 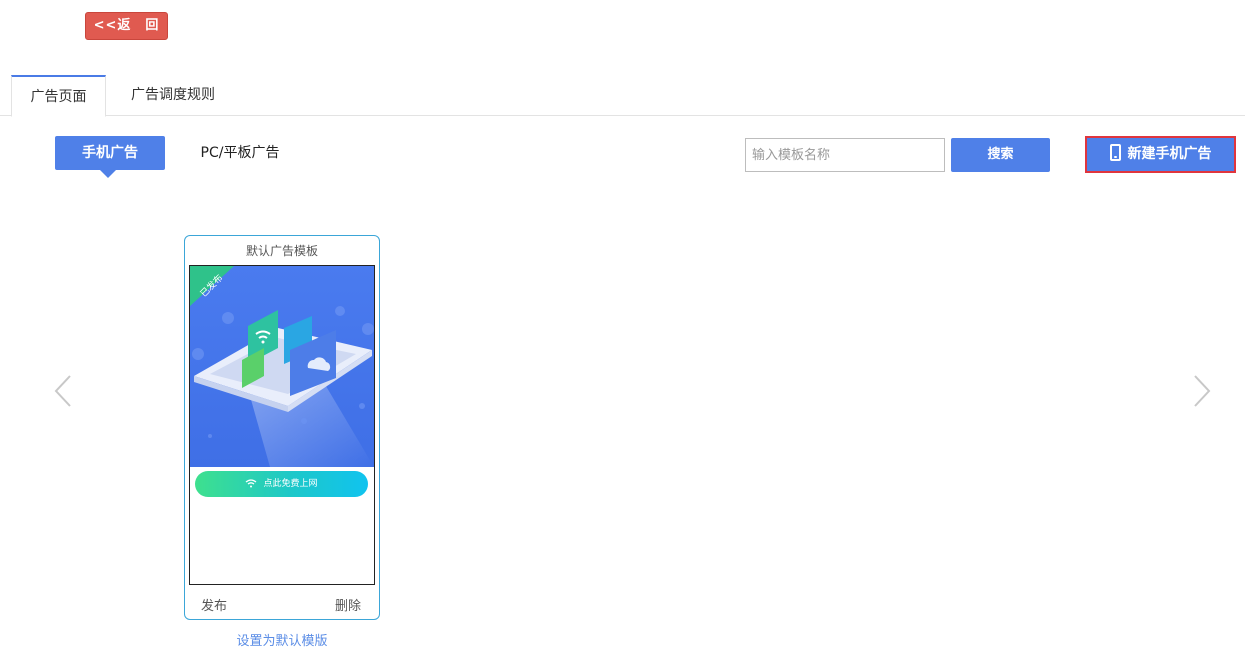 What do you see at coordinates (282, 639) in the screenshot?
I see `set-default-template-link: 设置为默认模版` at bounding box center [282, 639].